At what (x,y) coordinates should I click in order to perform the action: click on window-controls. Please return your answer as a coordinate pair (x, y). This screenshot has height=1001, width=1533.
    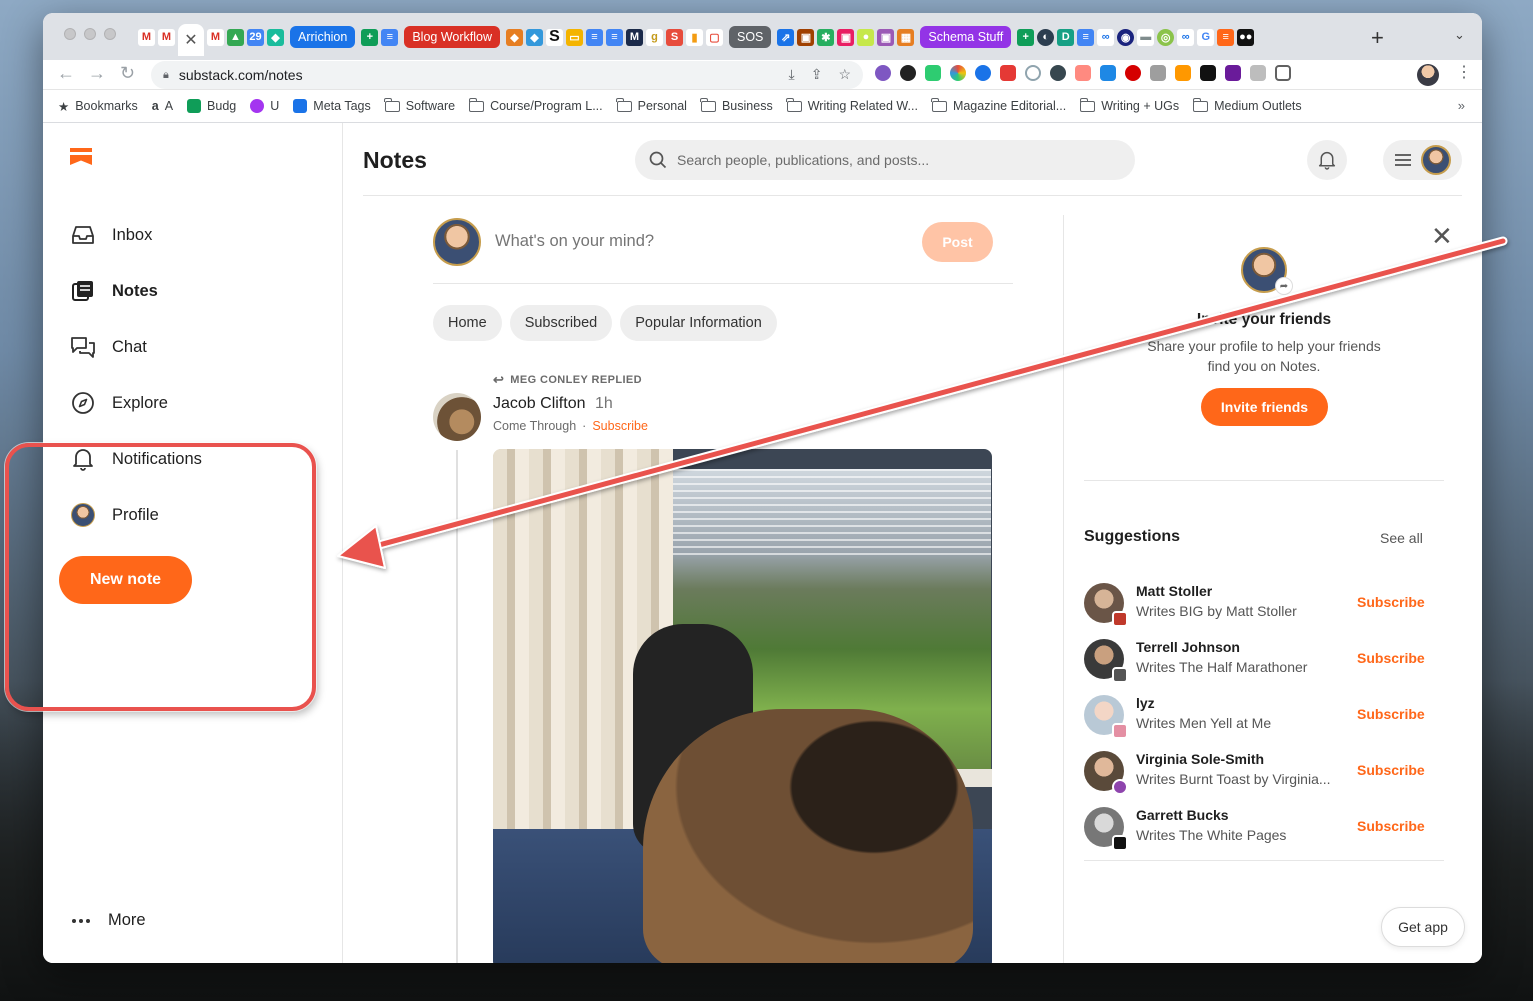
    Looking at the image, I should click on (90, 34).